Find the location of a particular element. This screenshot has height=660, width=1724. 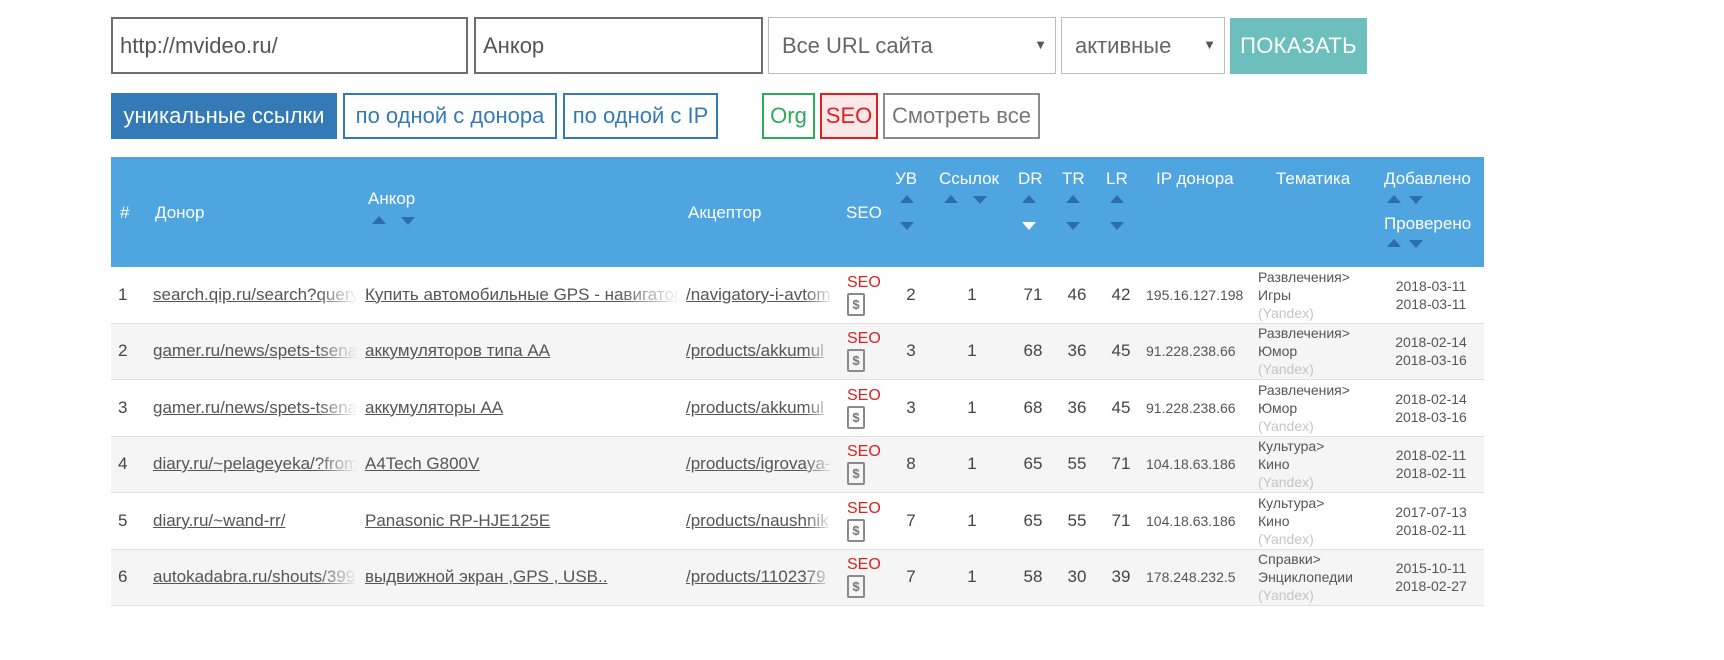

col-donor: Донор is located at coordinates (179, 213).